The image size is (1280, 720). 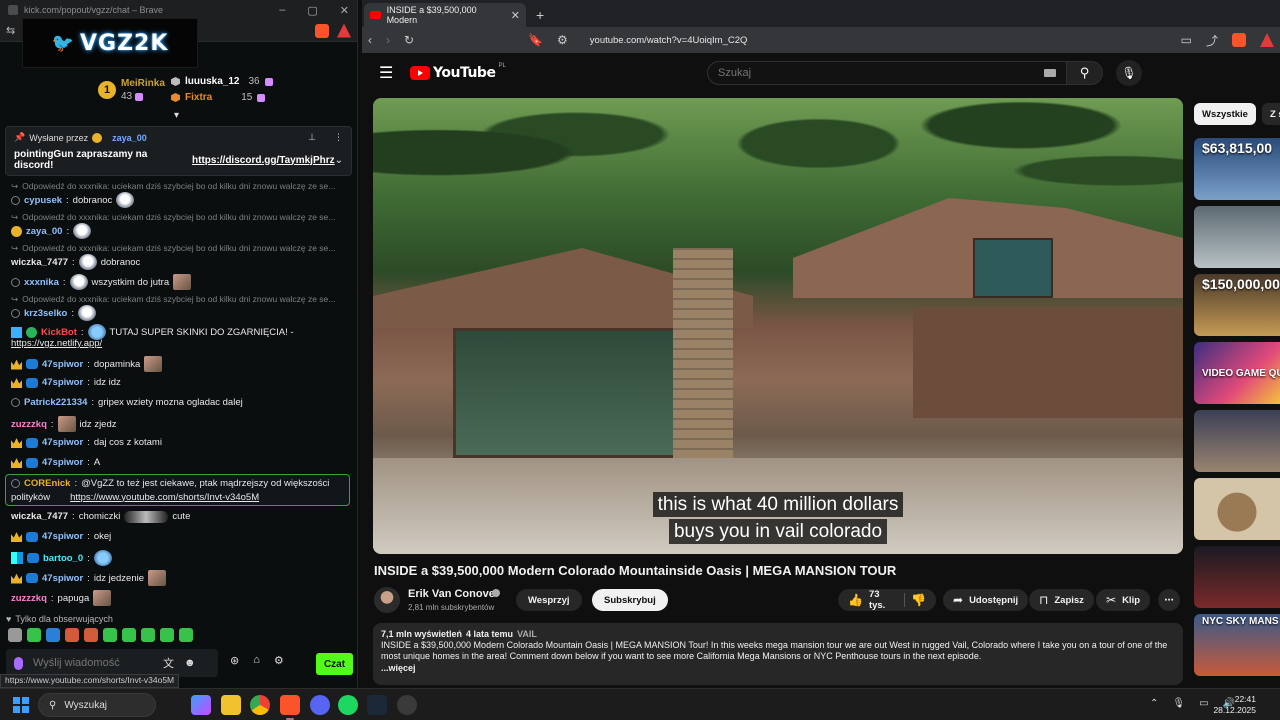 What do you see at coordinates (630, 600) in the screenshot?
I see `subscribe-button: Subskrybuj` at bounding box center [630, 600].